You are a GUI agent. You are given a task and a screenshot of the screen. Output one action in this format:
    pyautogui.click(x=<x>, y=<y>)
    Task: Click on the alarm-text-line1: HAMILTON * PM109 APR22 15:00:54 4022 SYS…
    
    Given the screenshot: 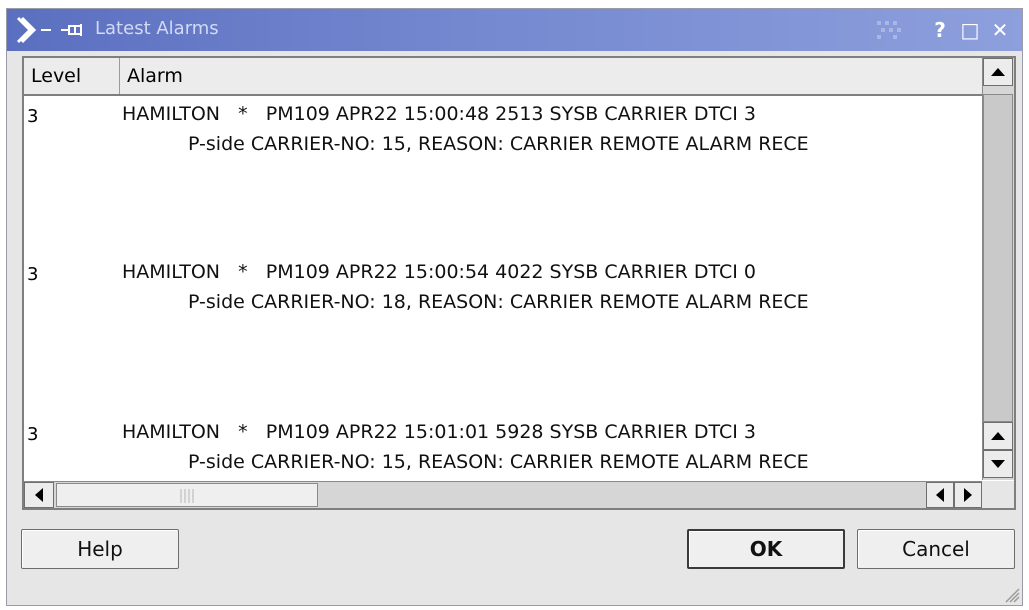 What is the action you would take?
    pyautogui.click(x=439, y=272)
    